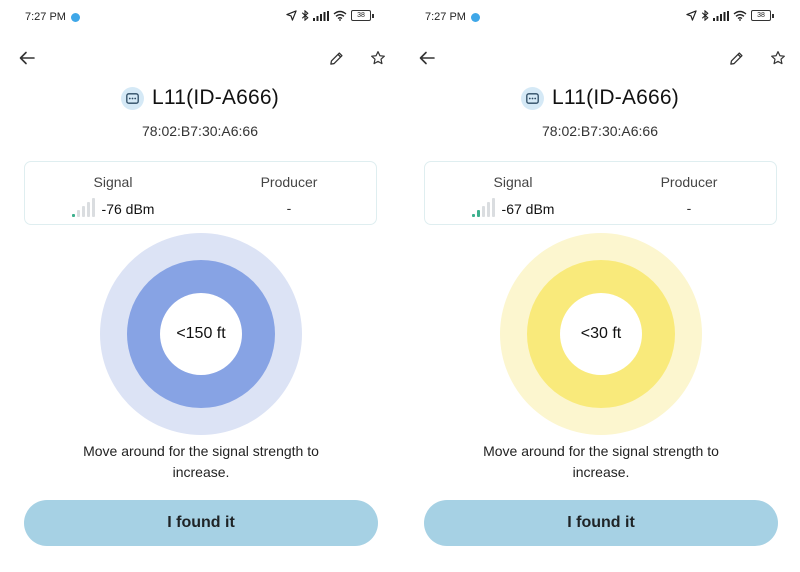  I want to click on device-info-card: Signal -67 dBm Producer -, so click(600, 193).